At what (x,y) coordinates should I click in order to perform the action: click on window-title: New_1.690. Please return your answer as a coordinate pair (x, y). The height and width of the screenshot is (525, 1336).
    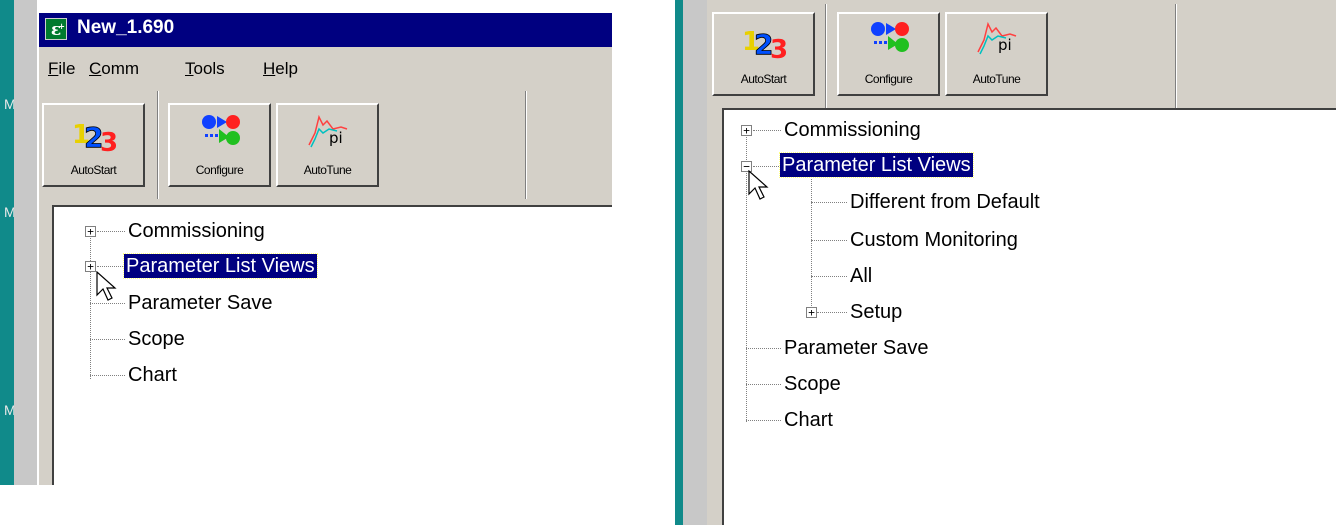
    Looking at the image, I should click on (126, 27).